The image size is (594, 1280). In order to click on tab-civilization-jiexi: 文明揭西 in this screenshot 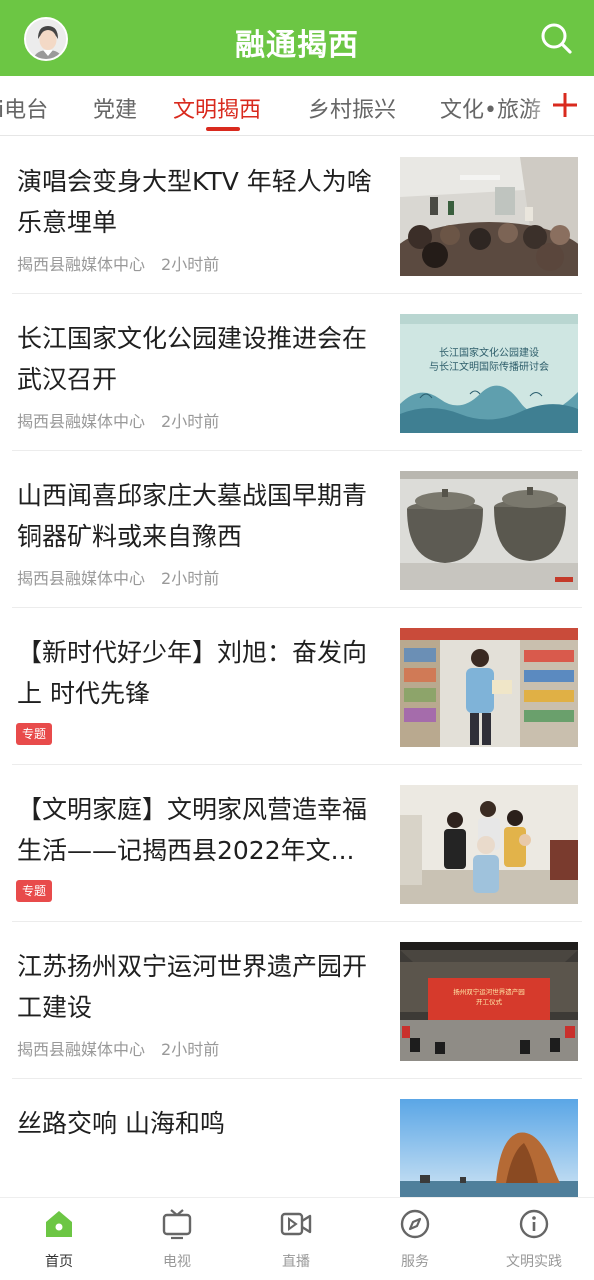, I will do `click(217, 108)`.